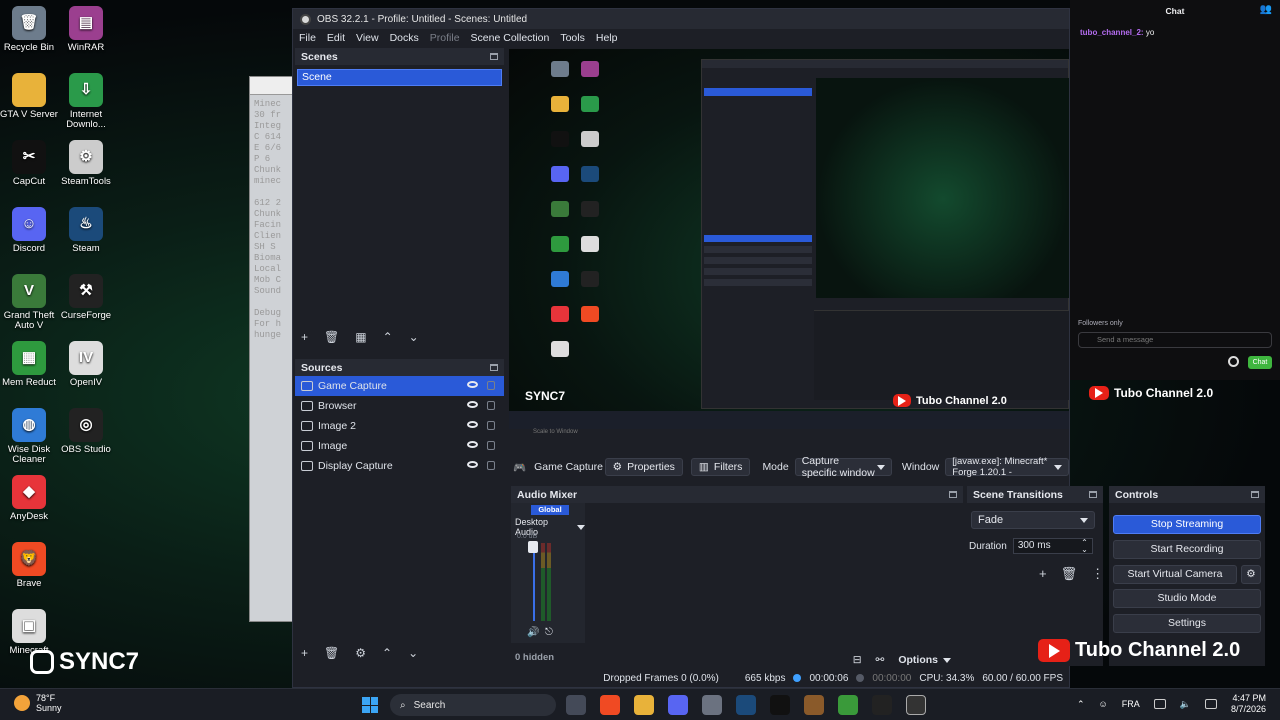 The width and height of the screenshot is (1280, 720). I want to click on remove-source-icon: 🗑, so click(331, 653).